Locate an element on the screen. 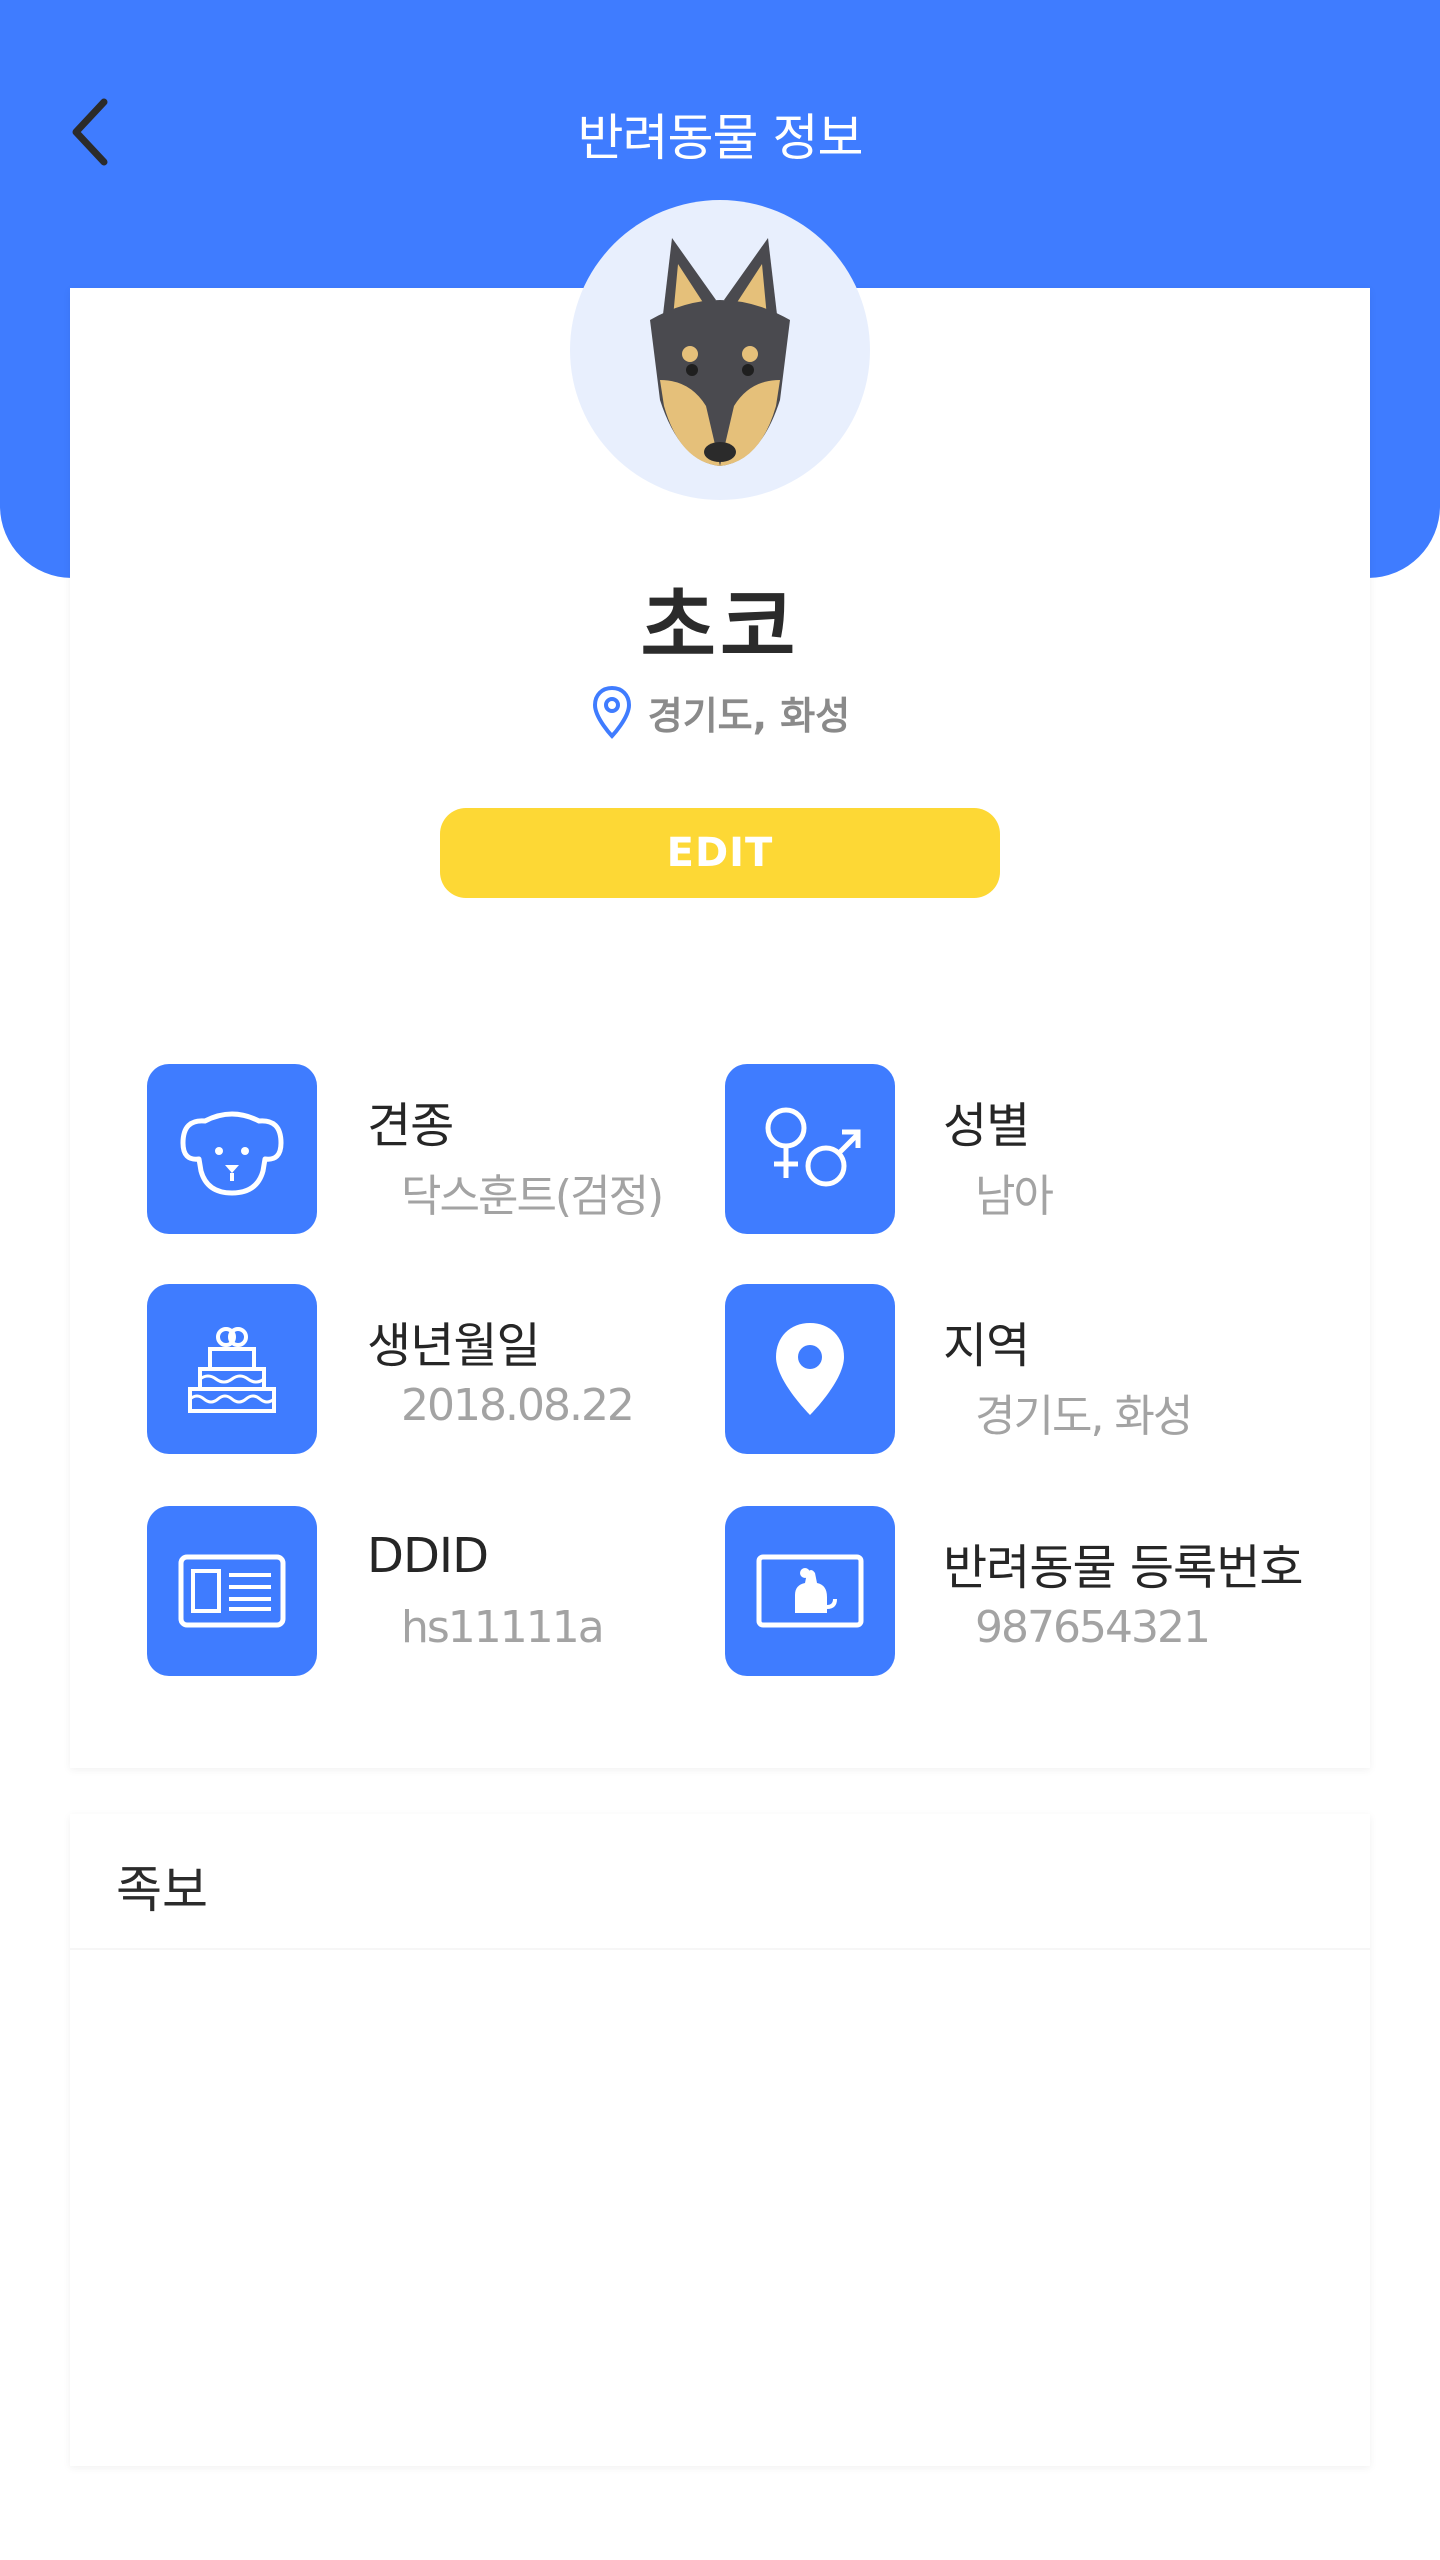  gender-icon is located at coordinates (813, 1147).